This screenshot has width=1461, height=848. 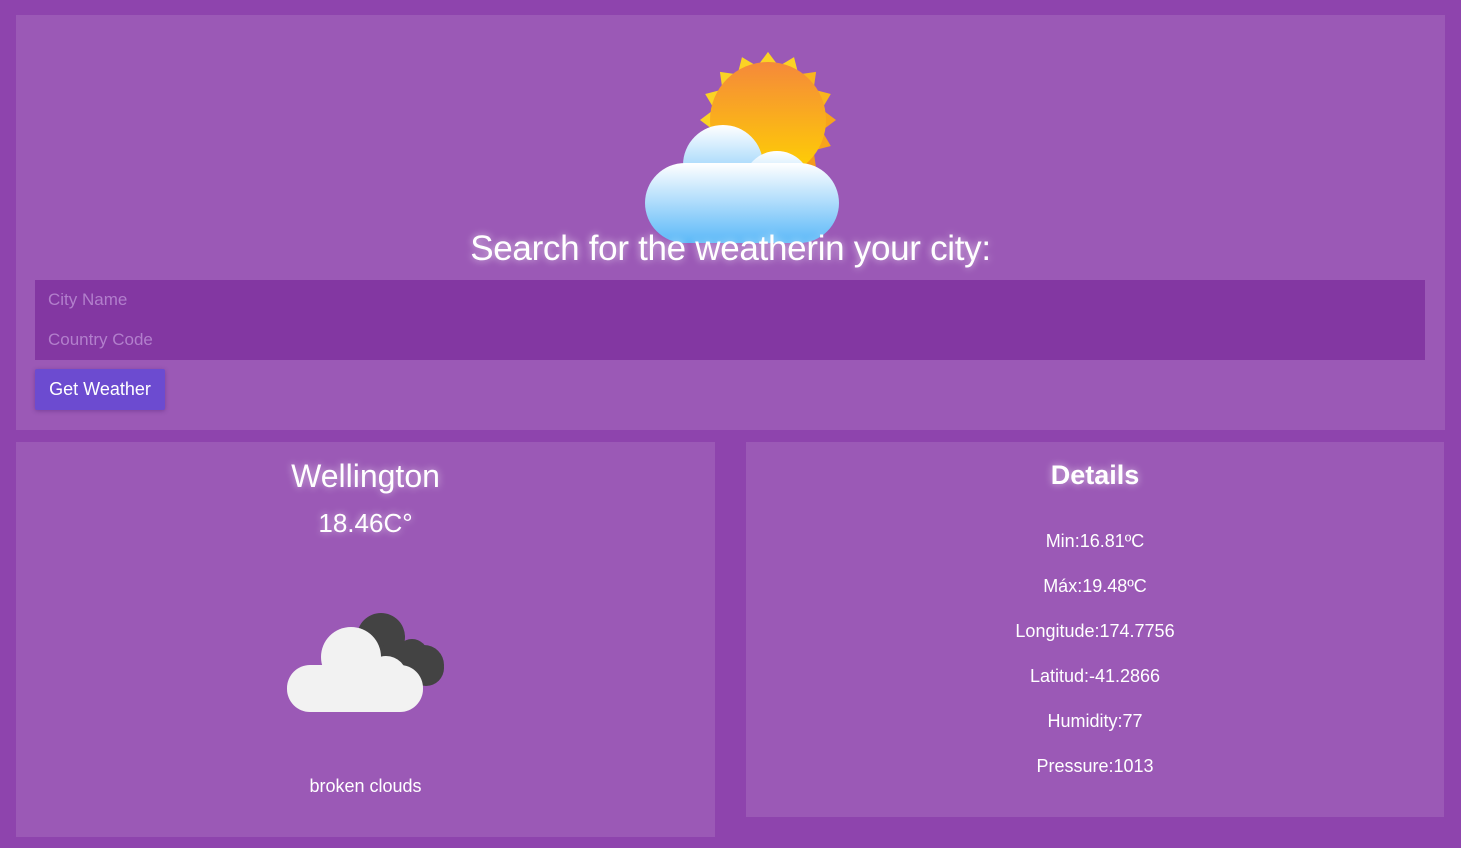 I want to click on pressure: Pressure:1013, so click(x=1095, y=766).